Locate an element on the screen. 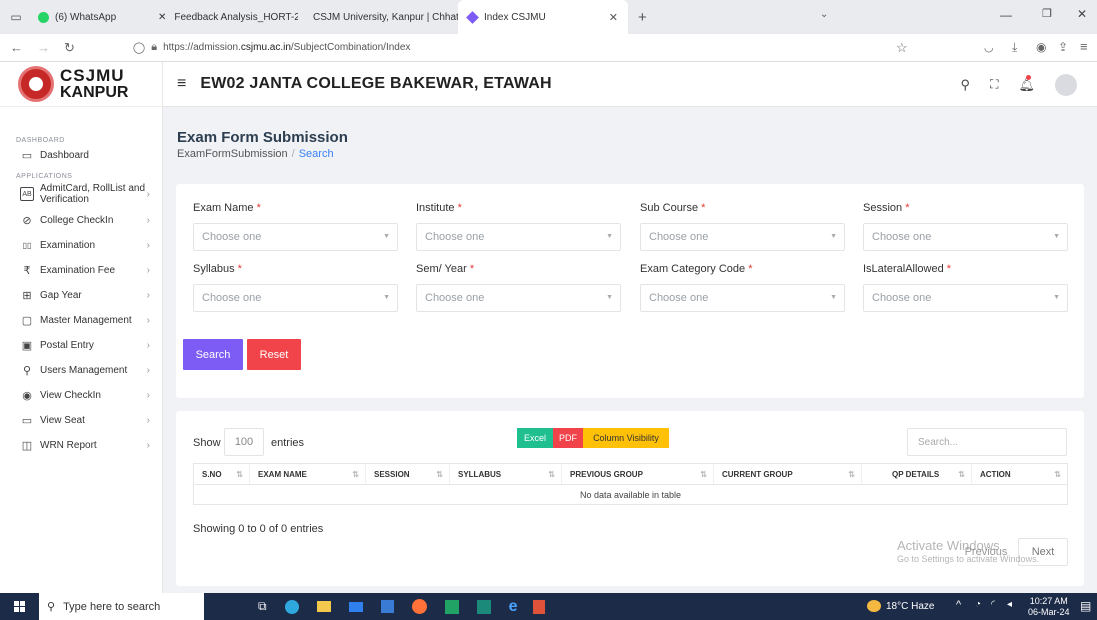 This screenshot has width=1097, height=620. institute-label: Institute * is located at coordinates (439, 208).